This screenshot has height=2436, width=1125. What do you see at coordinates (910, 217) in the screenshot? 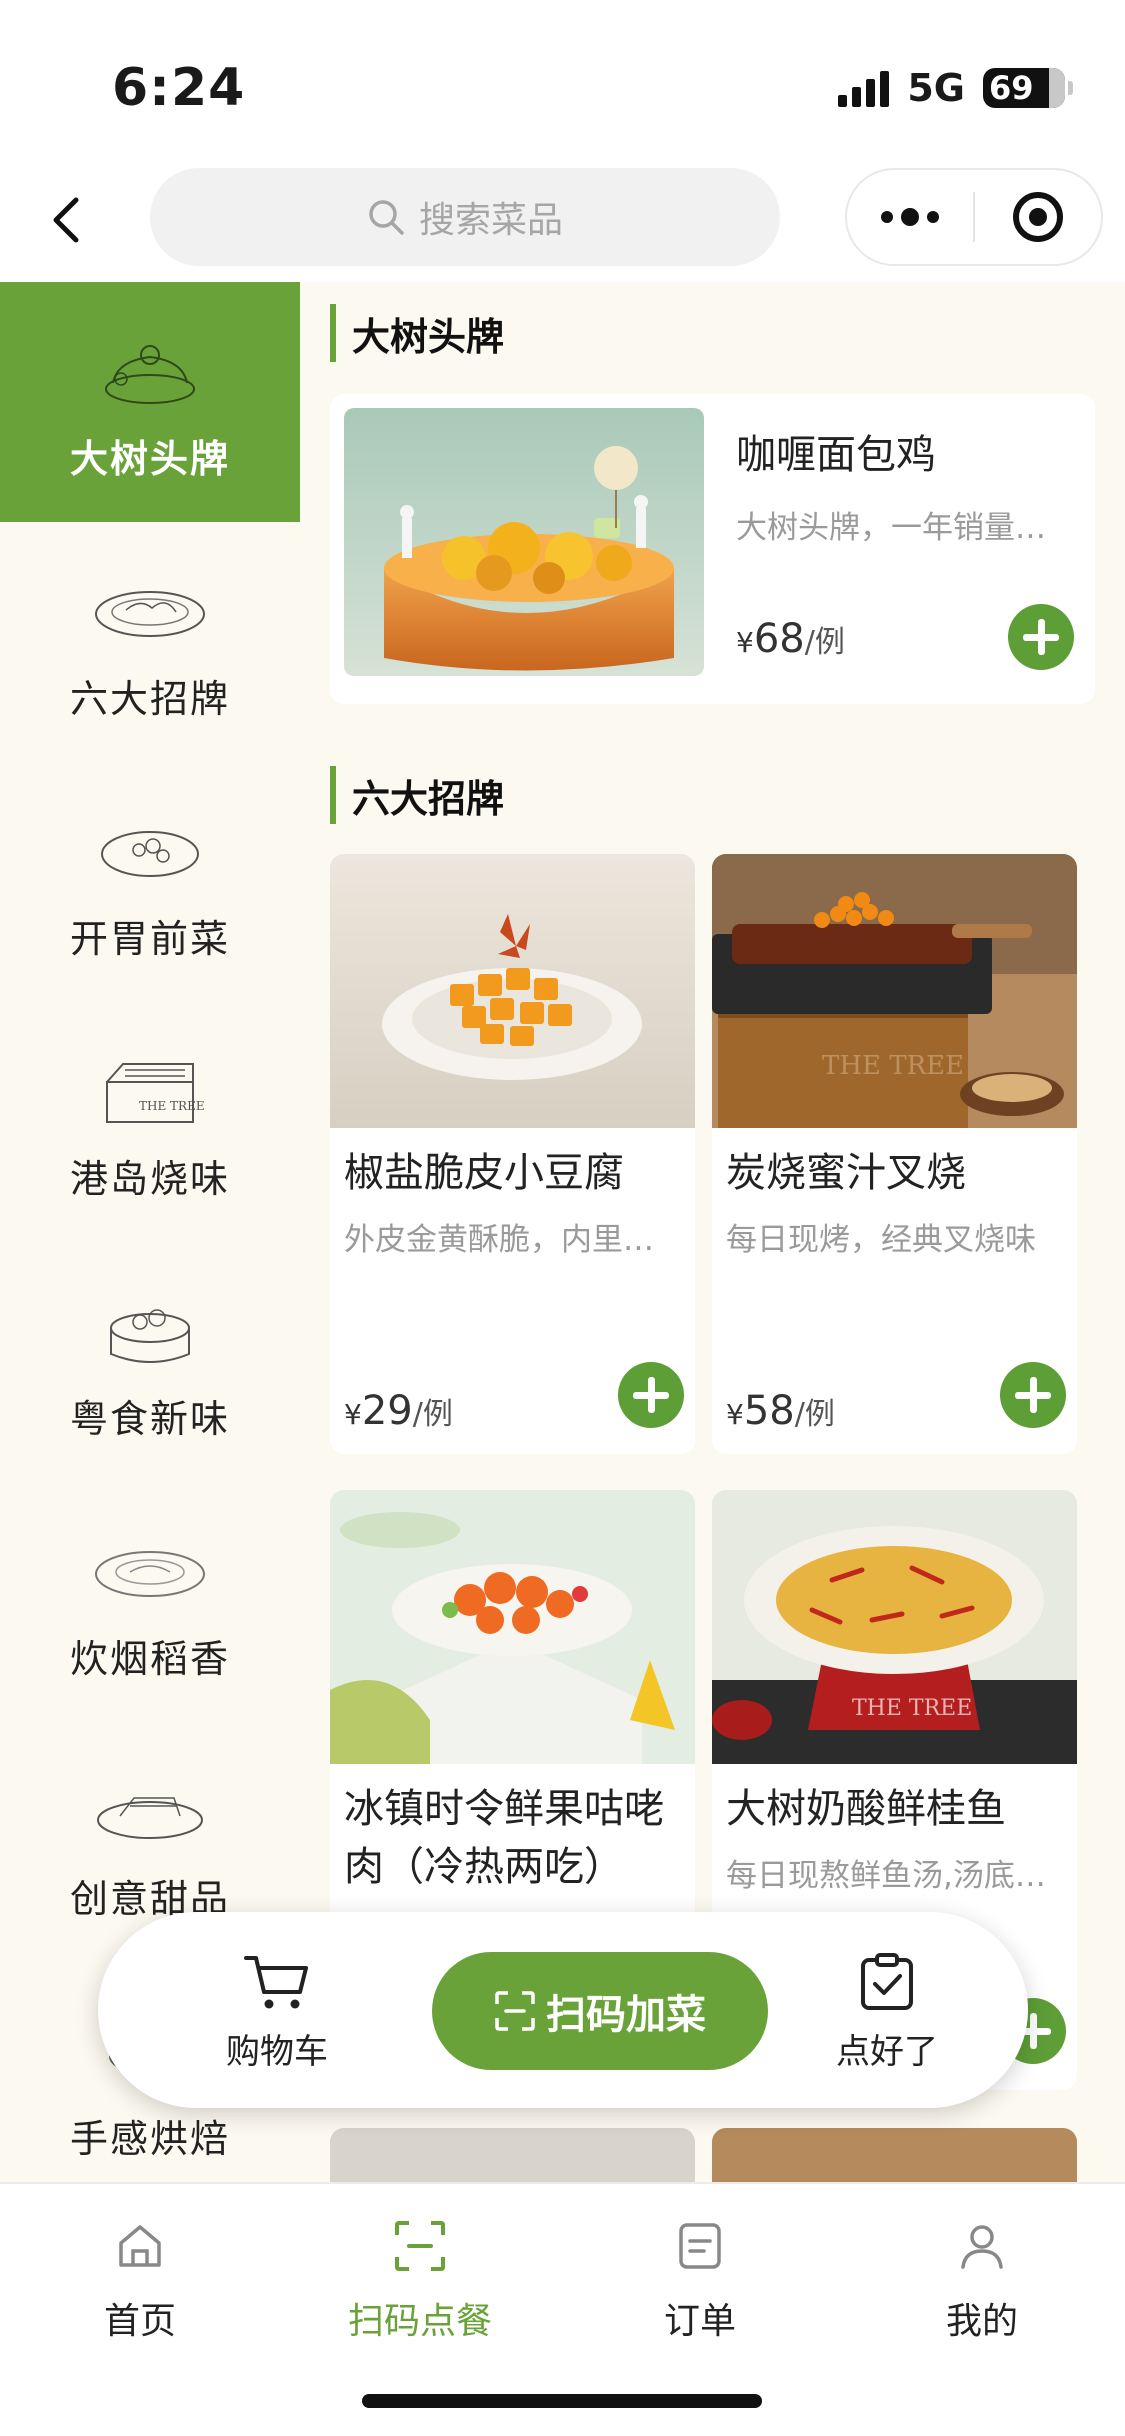
I see `more-button` at bounding box center [910, 217].